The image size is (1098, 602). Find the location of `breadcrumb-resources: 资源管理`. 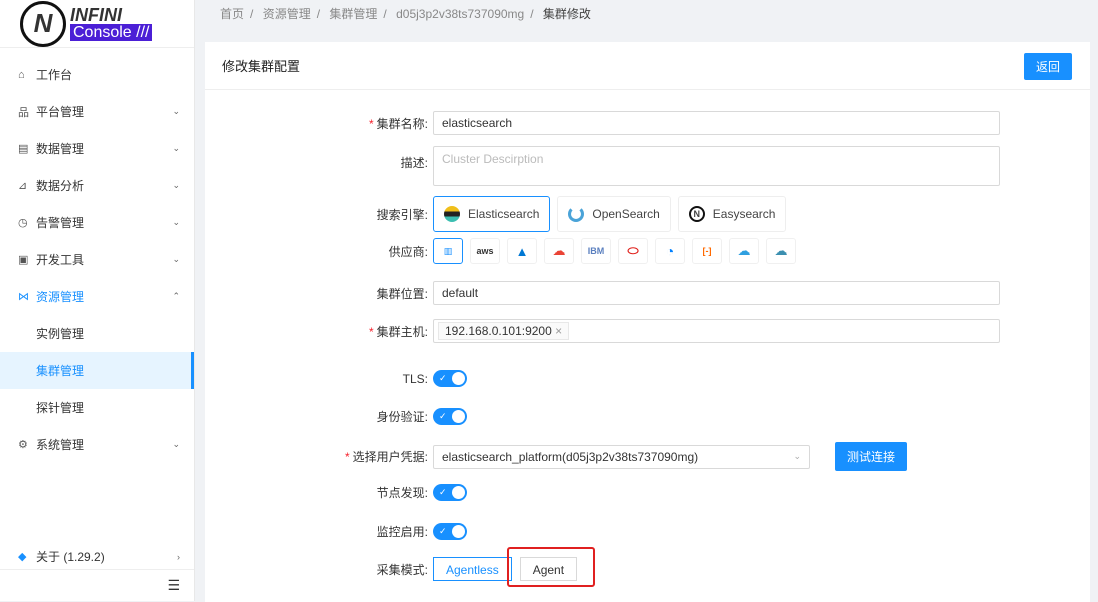

breadcrumb-resources: 资源管理 is located at coordinates (287, 14).